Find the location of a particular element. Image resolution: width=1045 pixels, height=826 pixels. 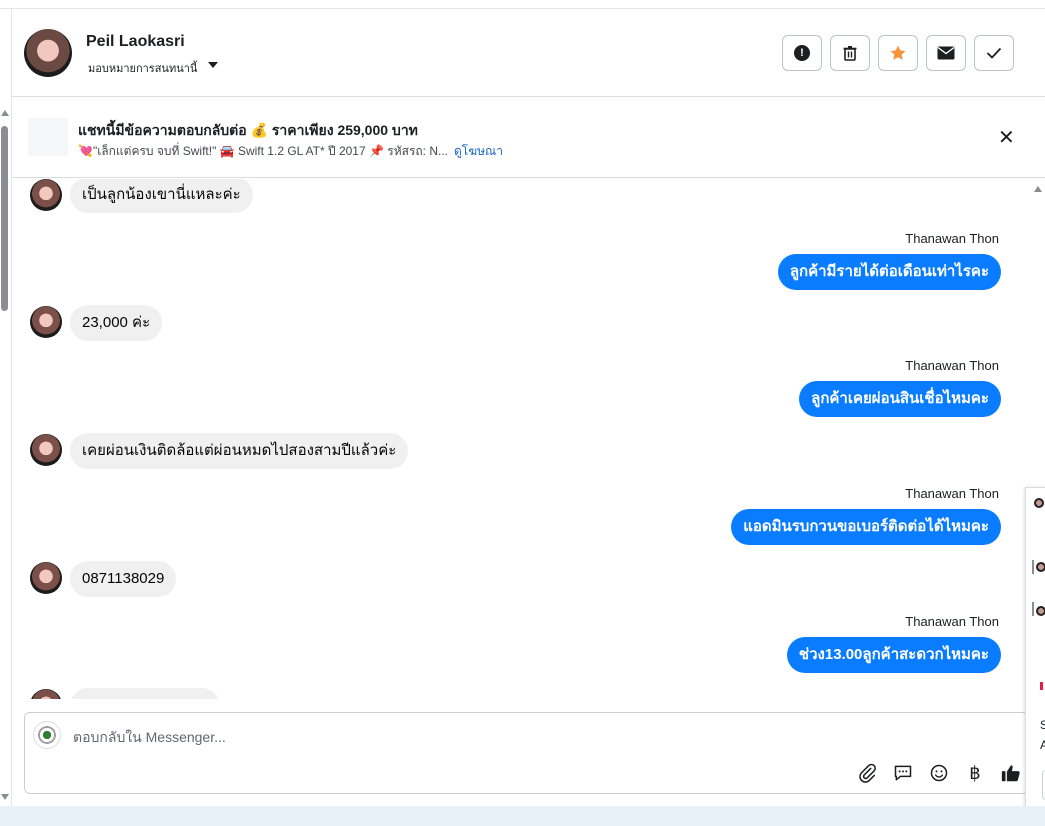

mark-done-button is located at coordinates (994, 53).